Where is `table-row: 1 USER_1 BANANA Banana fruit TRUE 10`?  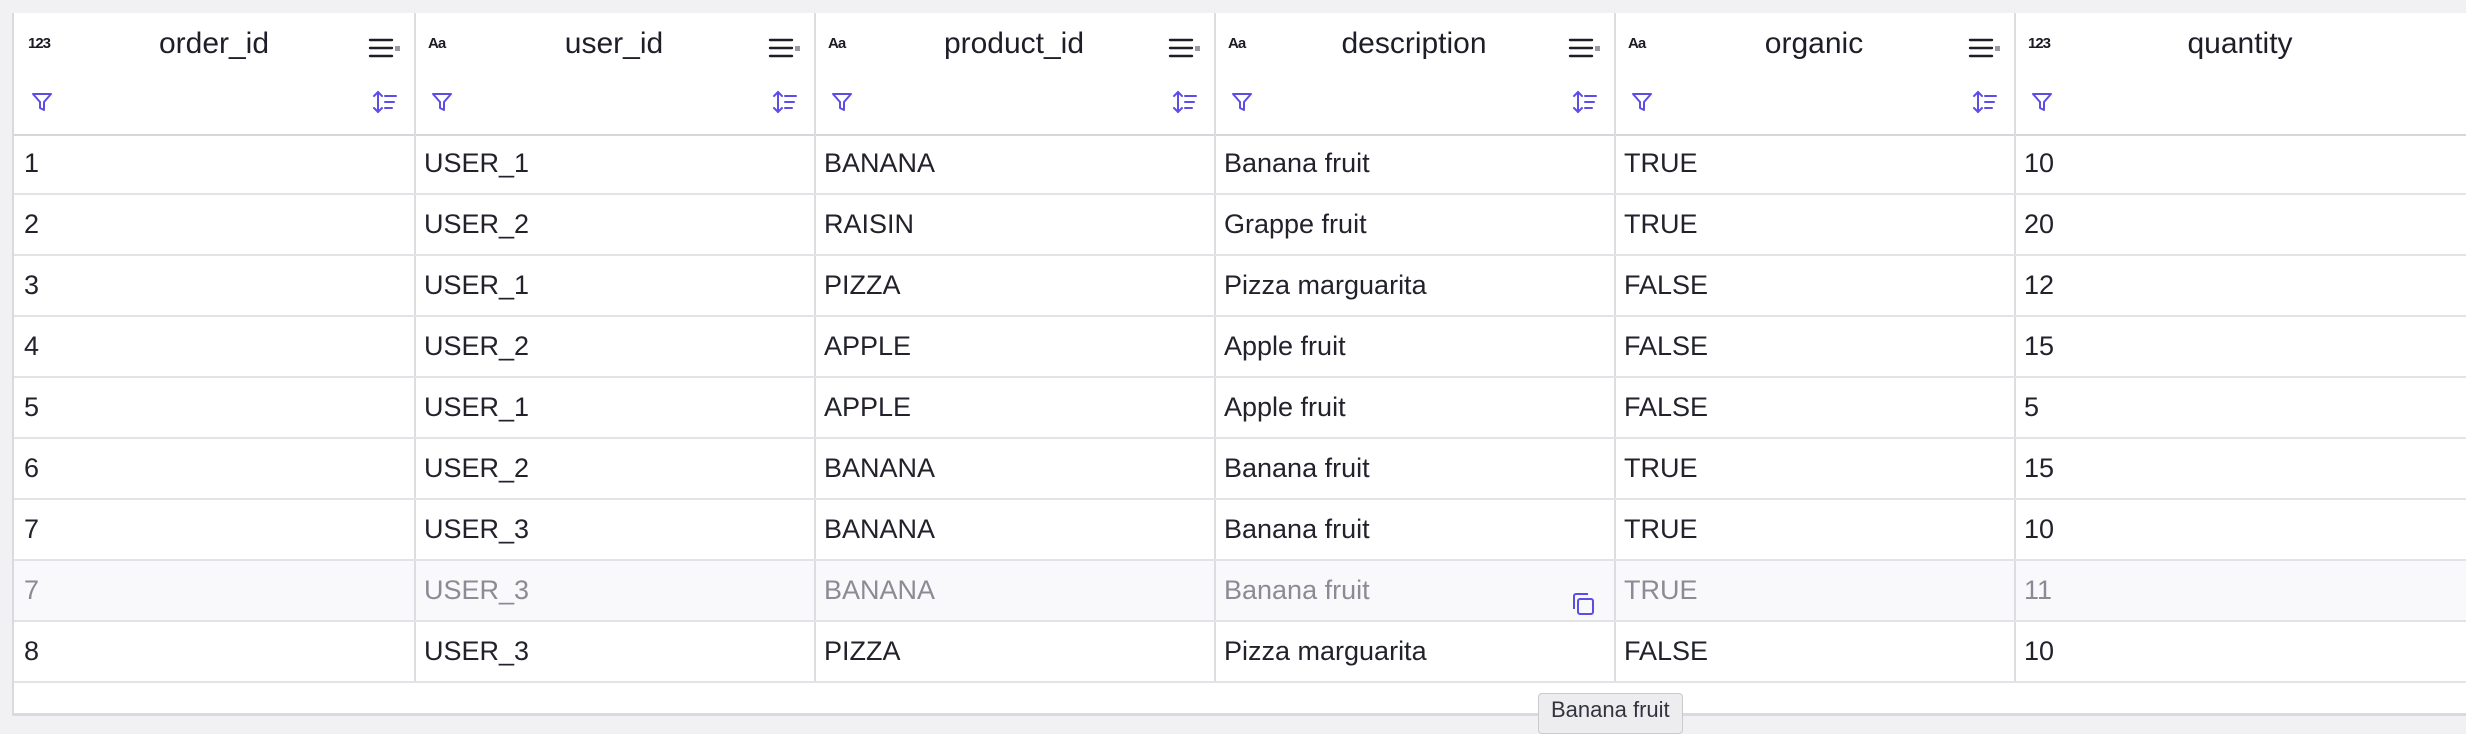 table-row: 1 USER_1 BANANA Banana fruit TRUE 10 is located at coordinates (1240, 164).